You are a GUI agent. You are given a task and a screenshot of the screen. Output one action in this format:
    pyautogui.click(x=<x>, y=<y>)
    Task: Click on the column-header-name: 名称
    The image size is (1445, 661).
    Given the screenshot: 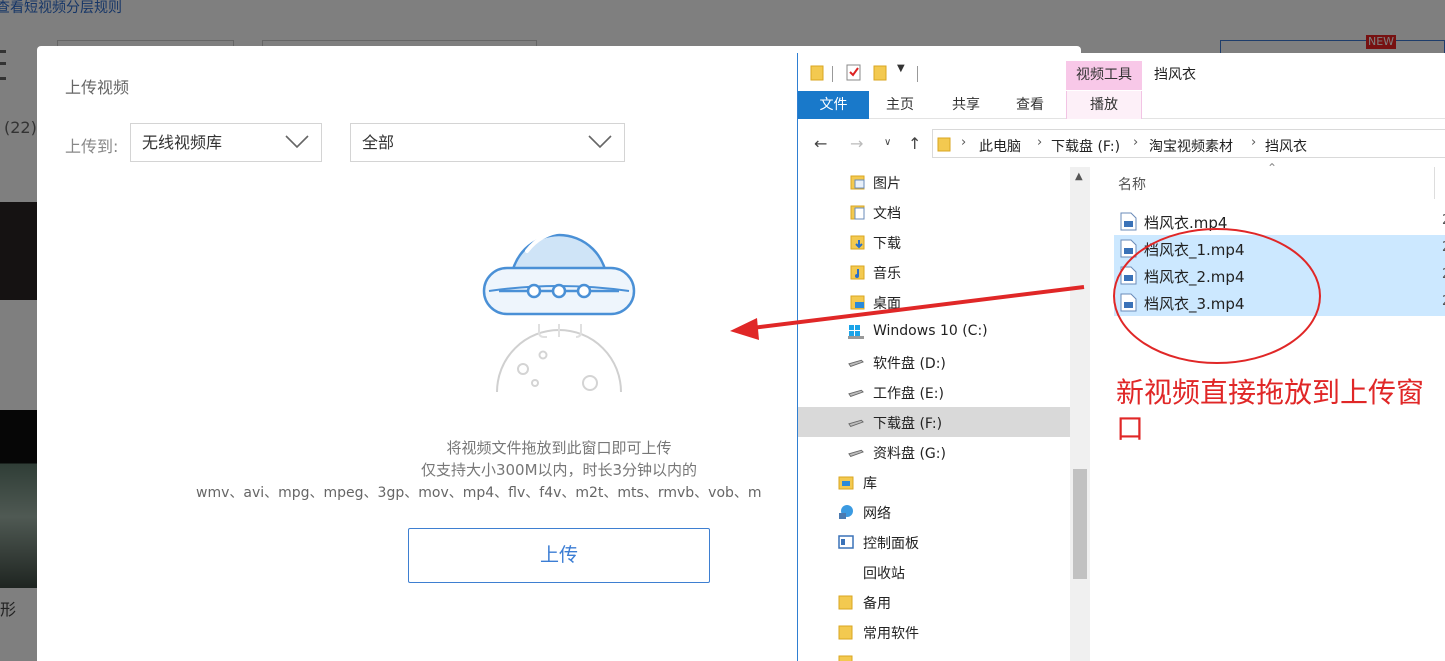 What is the action you would take?
    pyautogui.click(x=1132, y=184)
    